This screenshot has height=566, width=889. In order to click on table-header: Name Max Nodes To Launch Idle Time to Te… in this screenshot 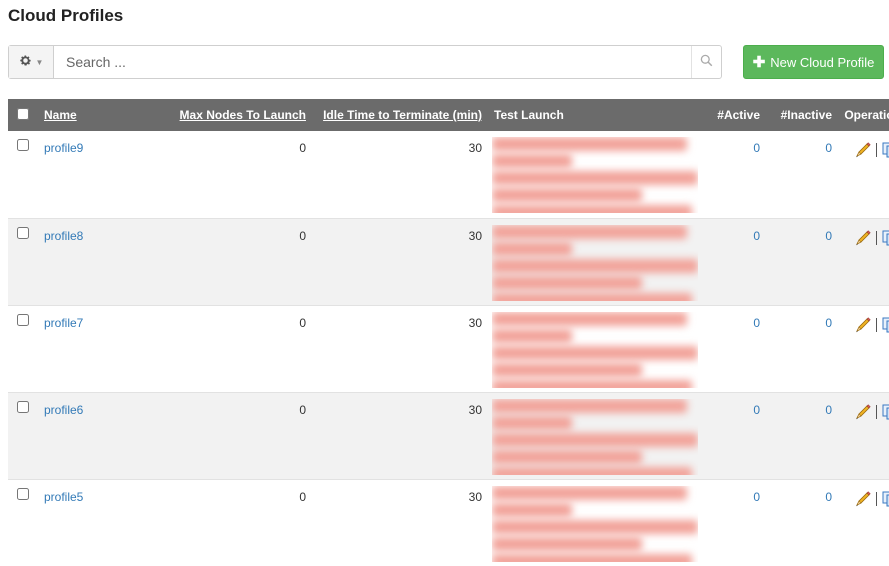, I will do `click(448, 115)`.